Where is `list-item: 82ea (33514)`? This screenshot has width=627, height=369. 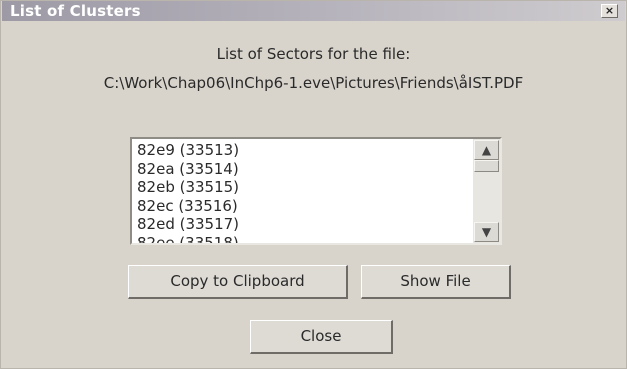
list-item: 82ea (33514) is located at coordinates (188, 169).